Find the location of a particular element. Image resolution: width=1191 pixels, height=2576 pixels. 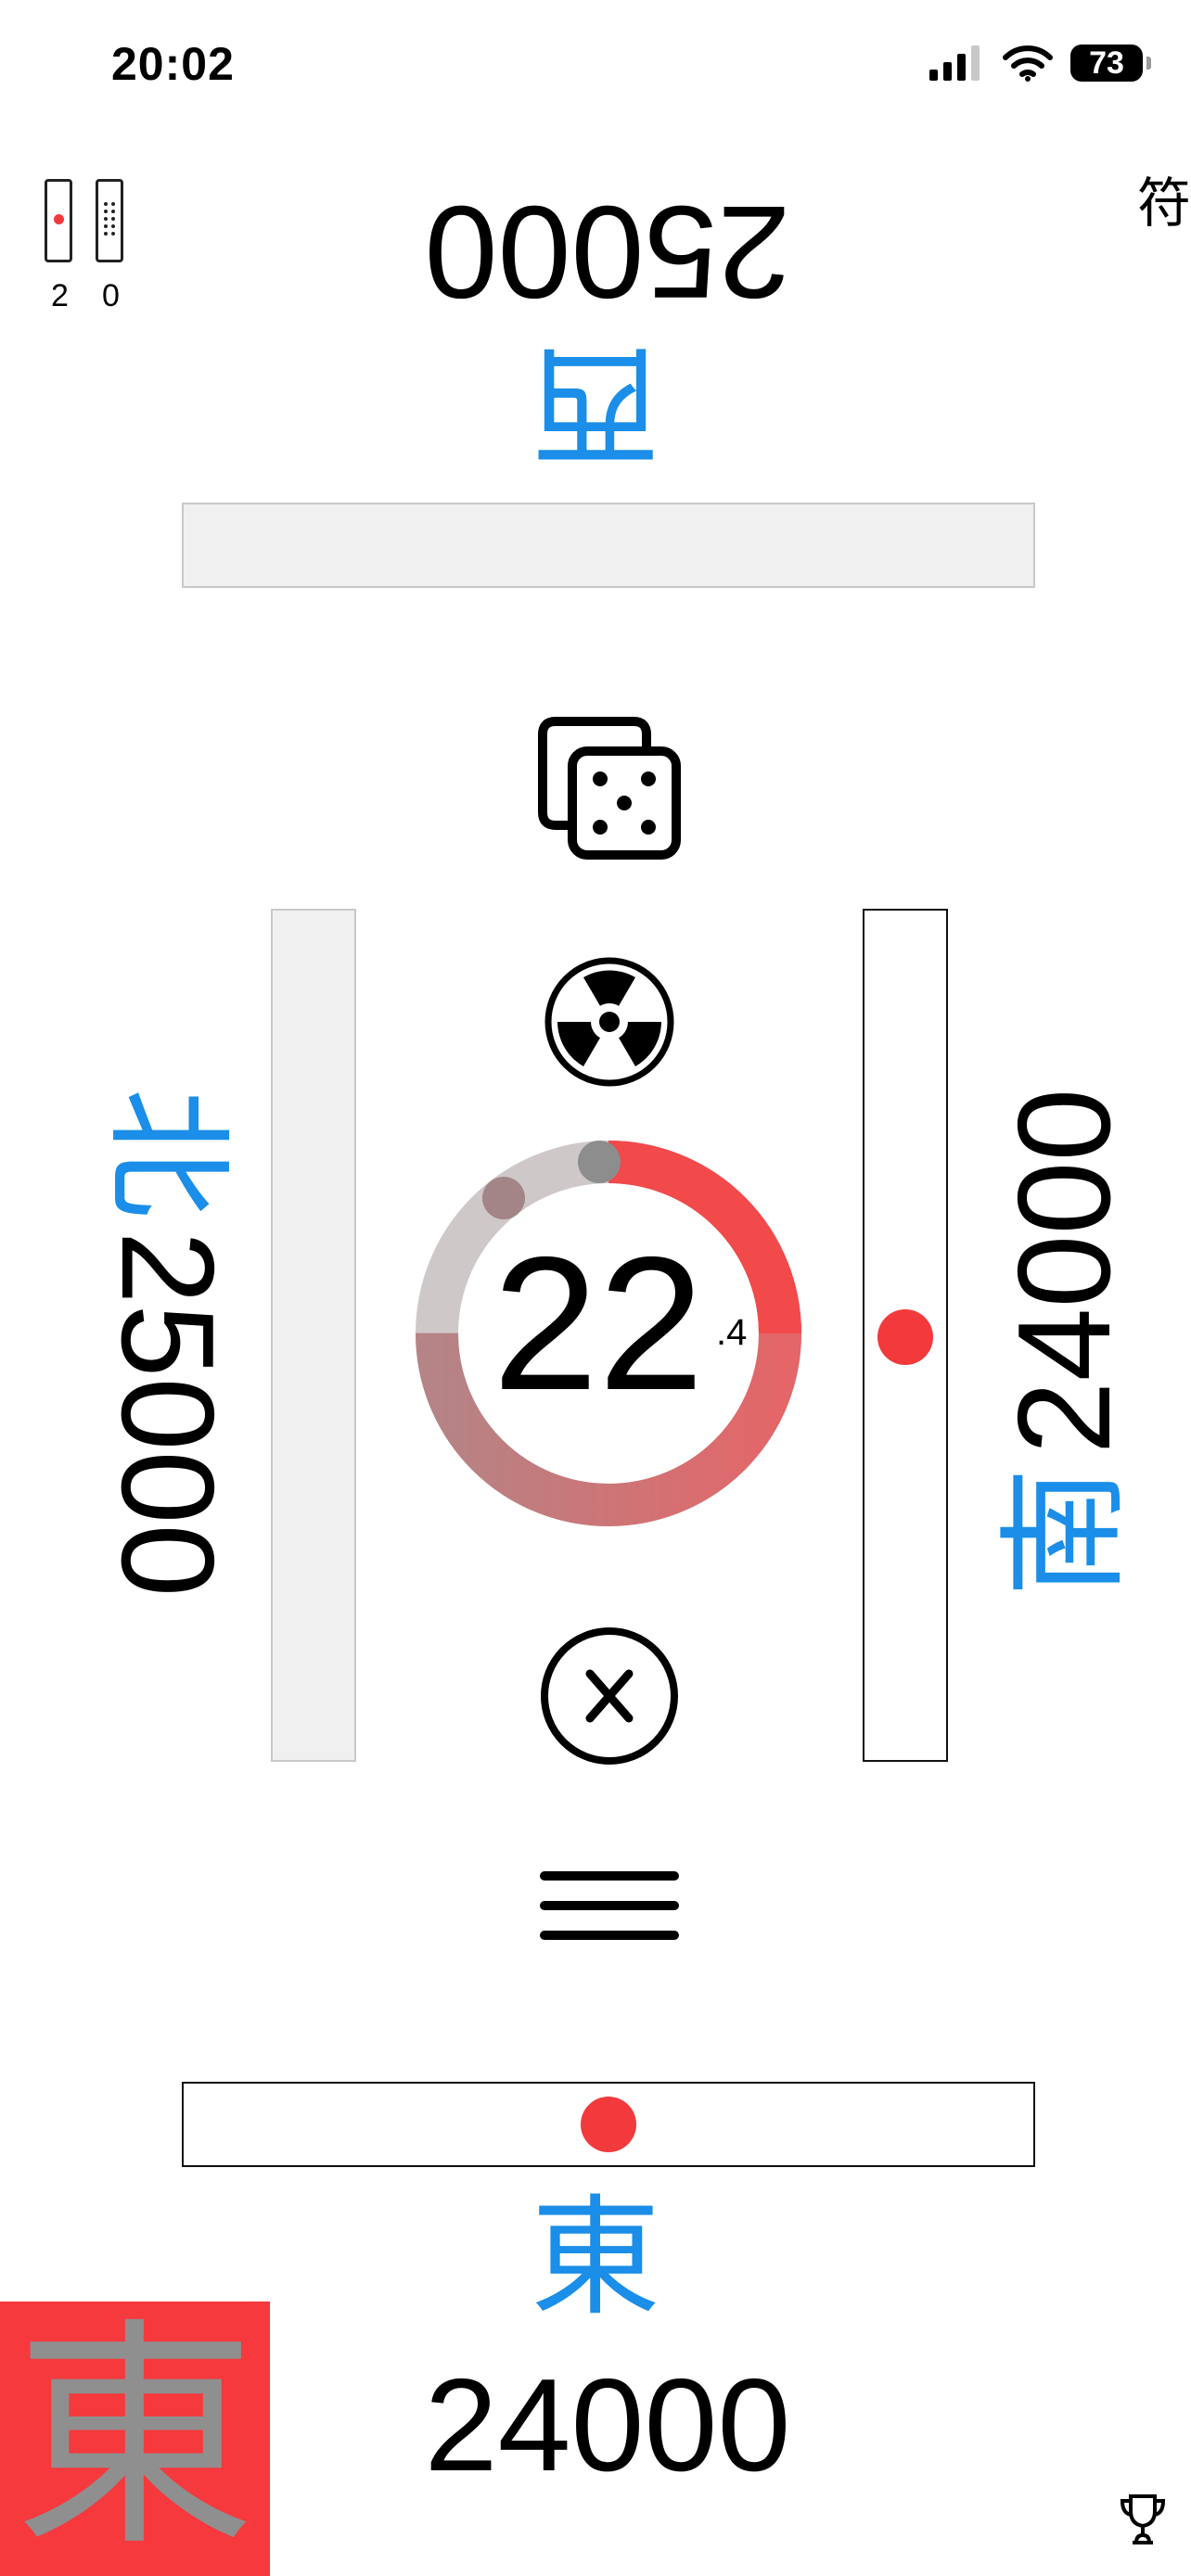

round-indicator: 東 is located at coordinates (135, 2439).